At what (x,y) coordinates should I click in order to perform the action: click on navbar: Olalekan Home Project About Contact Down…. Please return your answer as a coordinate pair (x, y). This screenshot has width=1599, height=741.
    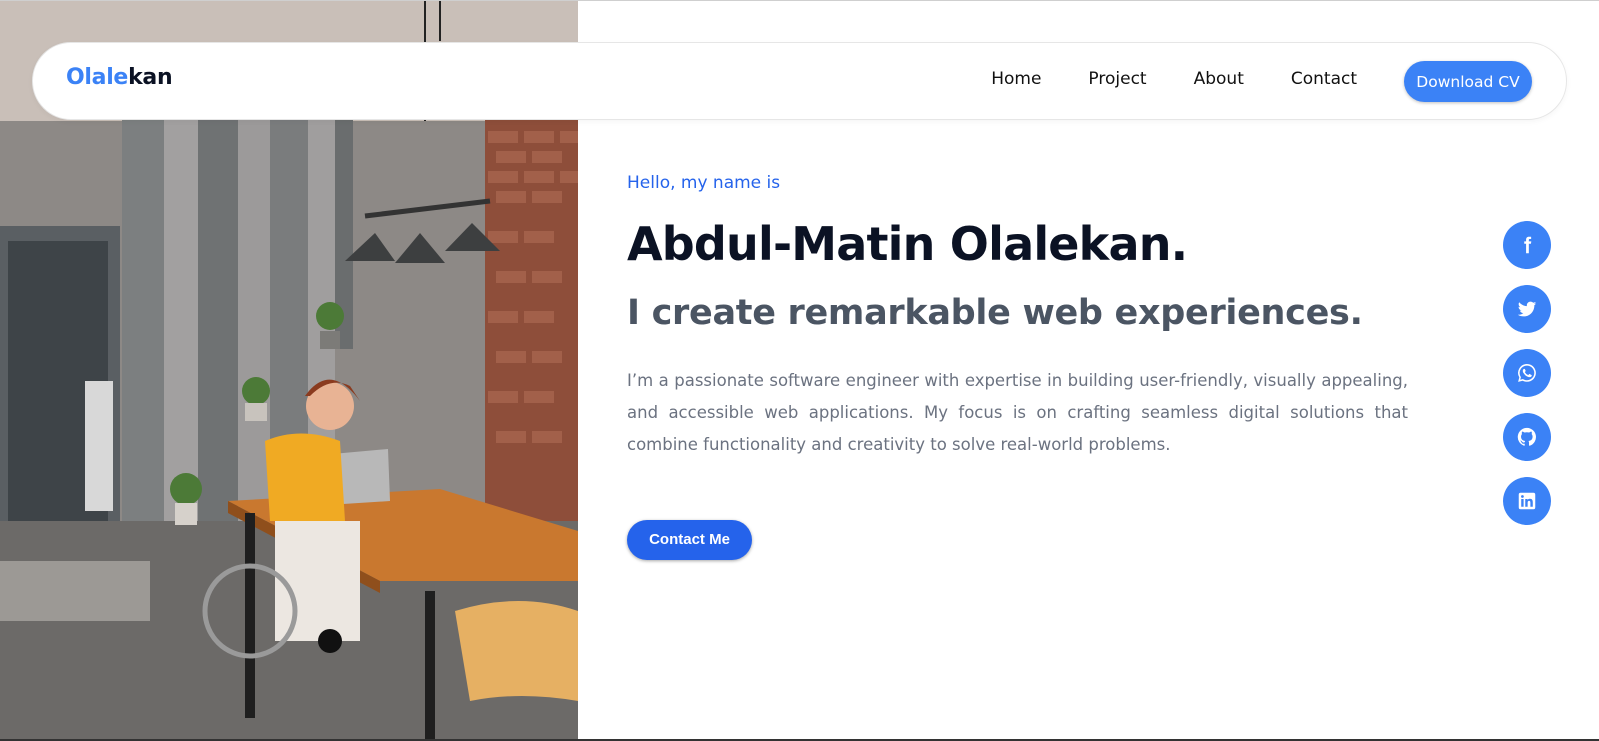
    Looking at the image, I should click on (799, 81).